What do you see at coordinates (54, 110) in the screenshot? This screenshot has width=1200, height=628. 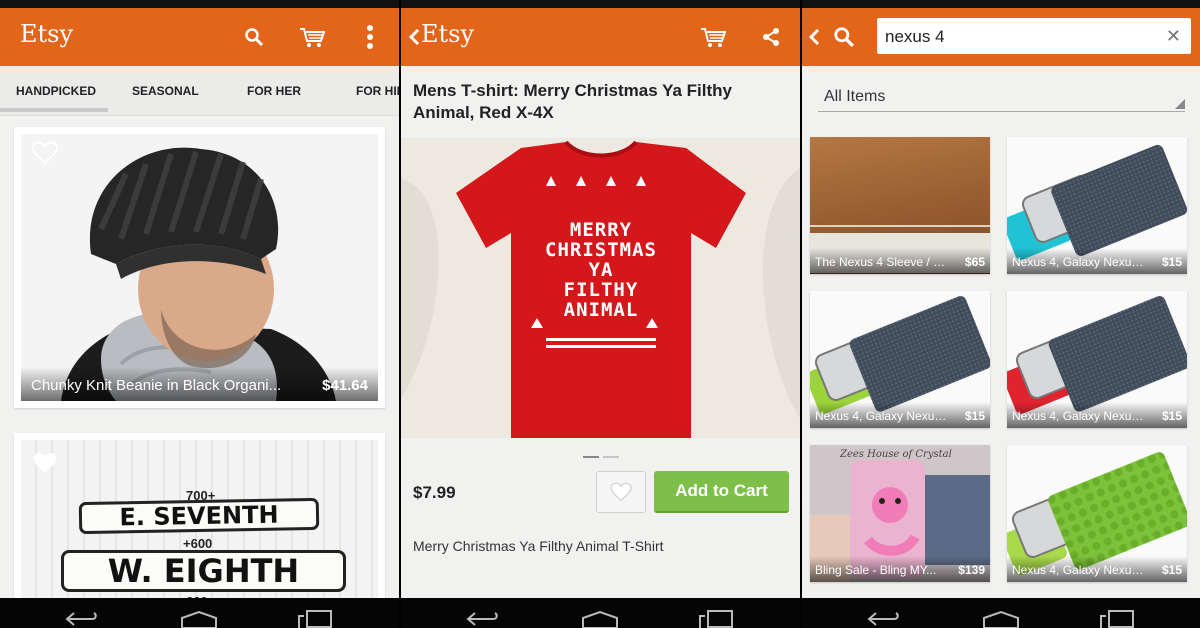 I see `selected-tab-indicator` at bounding box center [54, 110].